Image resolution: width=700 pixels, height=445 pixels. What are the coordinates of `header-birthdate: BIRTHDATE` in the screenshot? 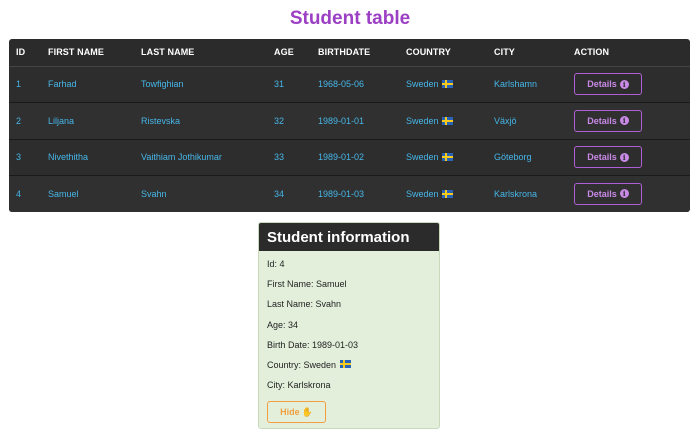 It's located at (355, 53).